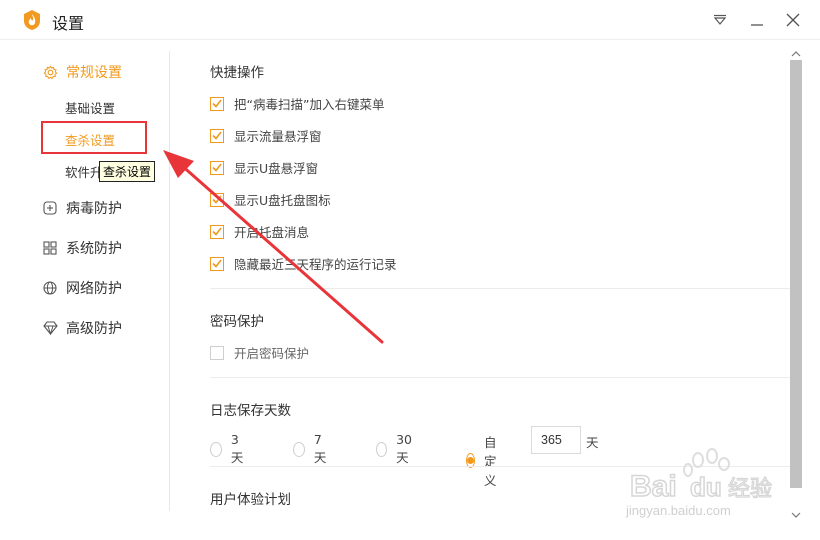 The height and width of the screenshot is (540, 820). What do you see at coordinates (796, 274) in the screenshot?
I see `scrollbar-thumb` at bounding box center [796, 274].